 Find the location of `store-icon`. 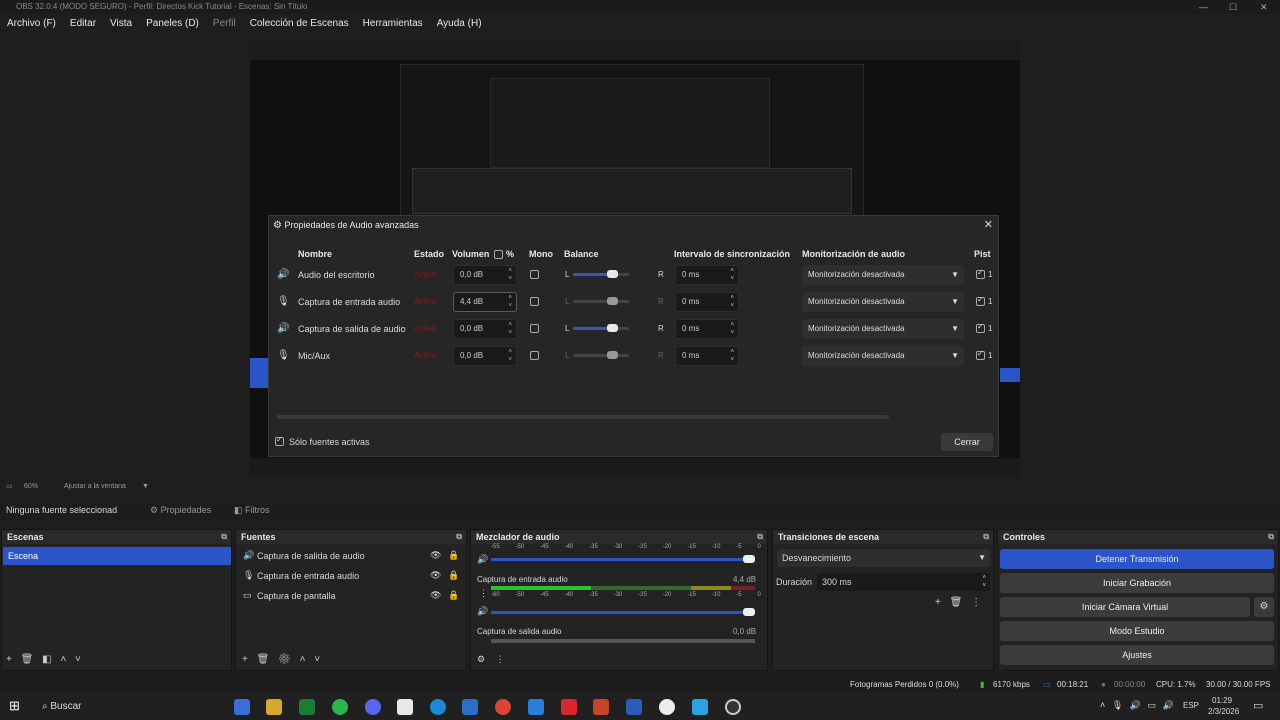

store-icon is located at coordinates (405, 707).